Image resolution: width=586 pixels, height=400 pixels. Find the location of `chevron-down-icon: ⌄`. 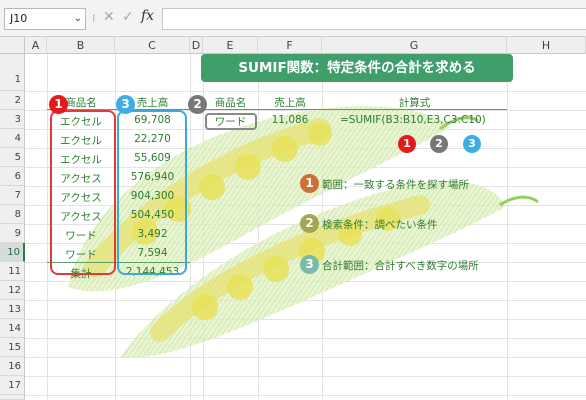

chevron-down-icon: ⌄ is located at coordinates (78, 19).